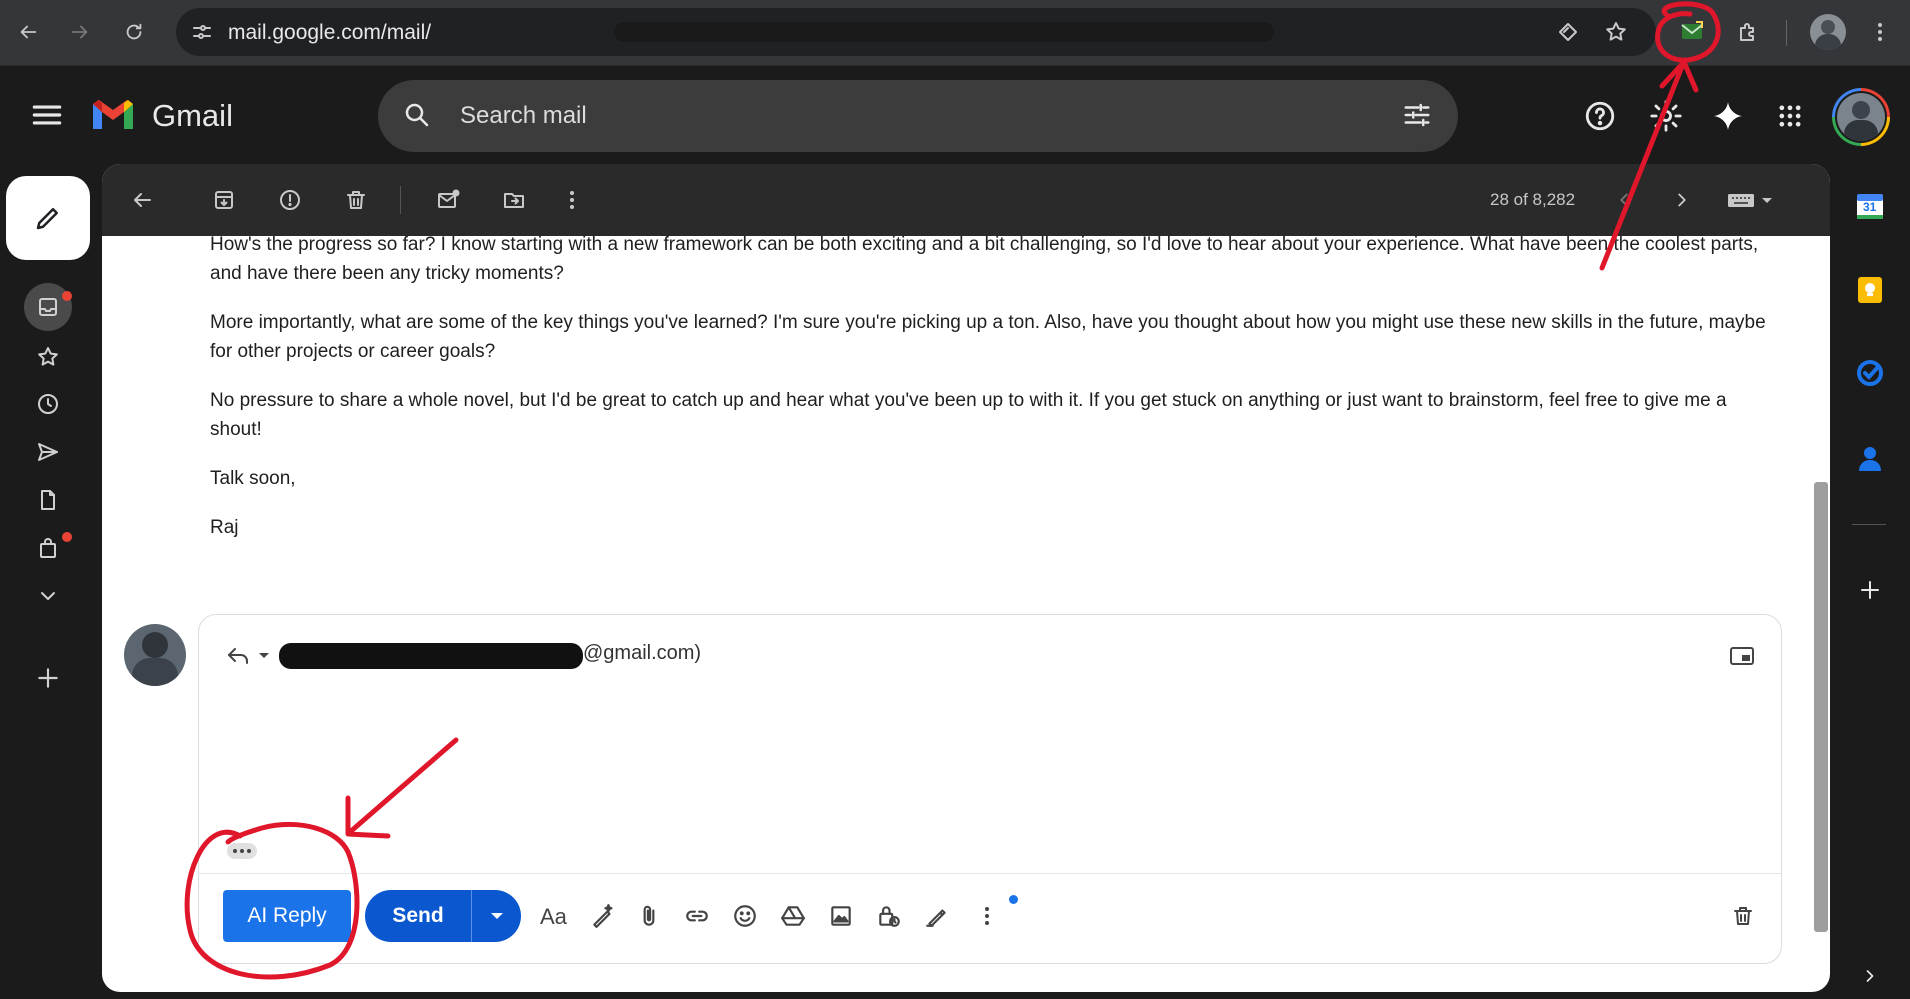  I want to click on search-bar: Search mail, so click(918, 116).